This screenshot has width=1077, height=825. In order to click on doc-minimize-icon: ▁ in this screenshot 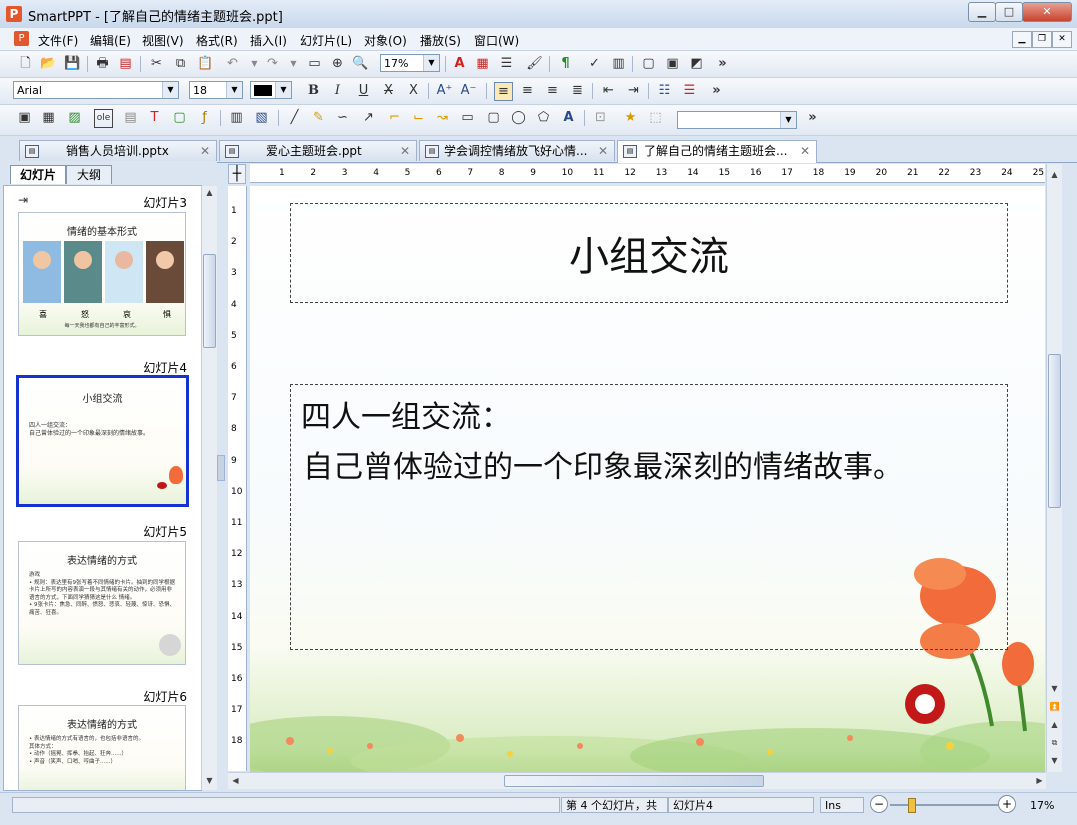, I will do `click(1022, 39)`.